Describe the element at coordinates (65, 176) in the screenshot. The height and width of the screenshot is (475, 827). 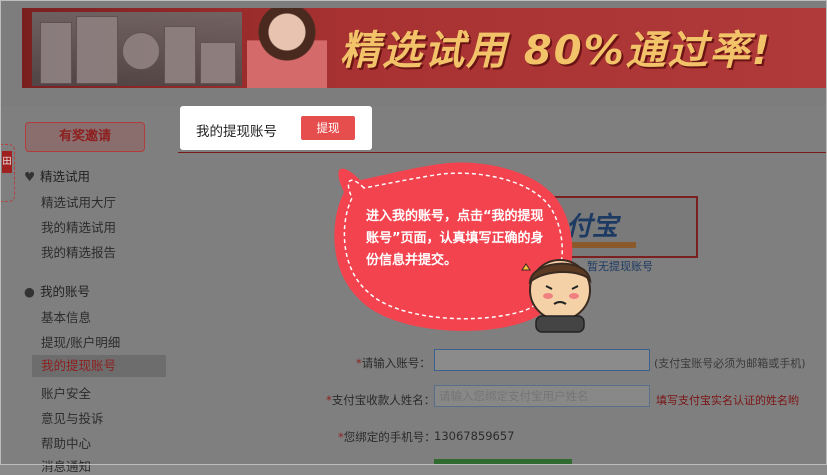
I see `nav-group-trial-title: 精选试用` at that location.